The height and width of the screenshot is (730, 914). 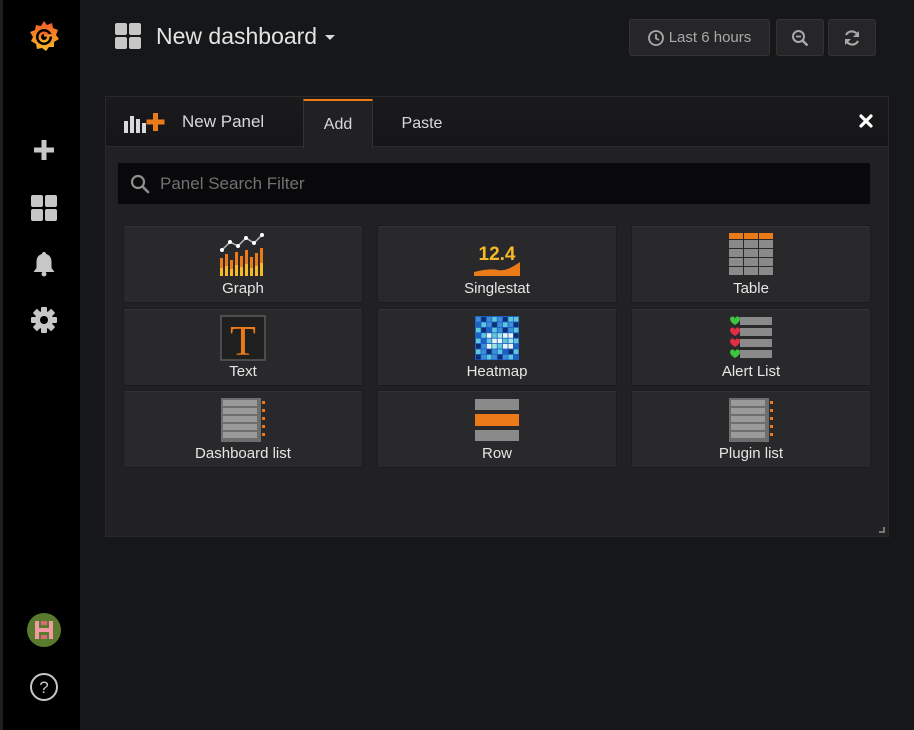 I want to click on panel-card-table: Table, so click(x=751, y=264).